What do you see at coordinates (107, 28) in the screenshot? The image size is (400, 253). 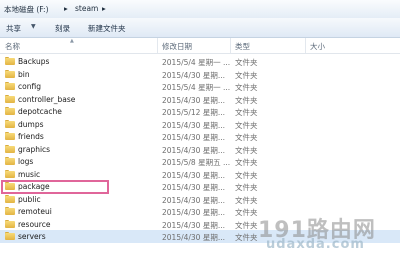 I see `new-folder-button: 新建文件夹` at bounding box center [107, 28].